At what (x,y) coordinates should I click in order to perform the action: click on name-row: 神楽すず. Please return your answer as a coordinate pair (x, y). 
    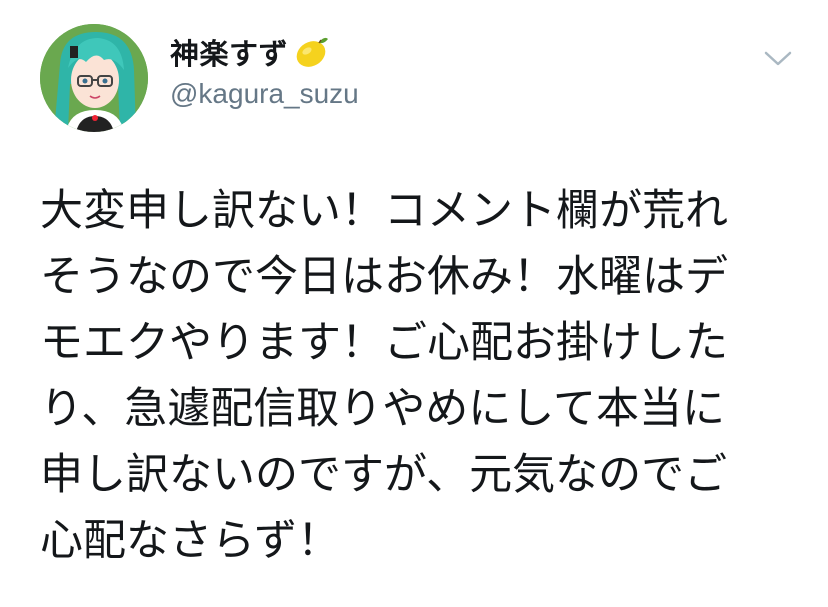
    Looking at the image, I should click on (250, 52).